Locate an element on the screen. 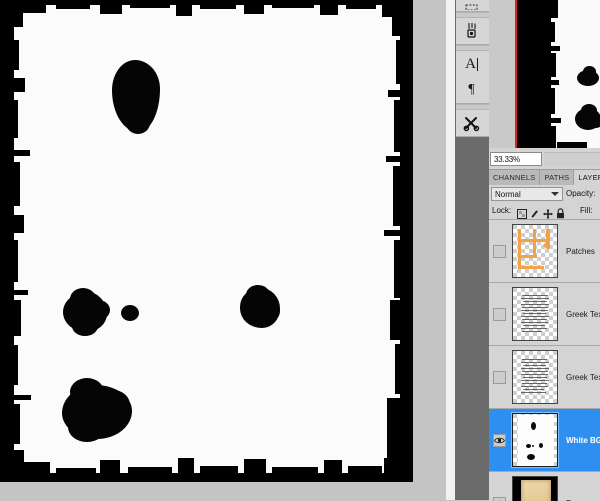  chevron-down-icon is located at coordinates (555, 194).